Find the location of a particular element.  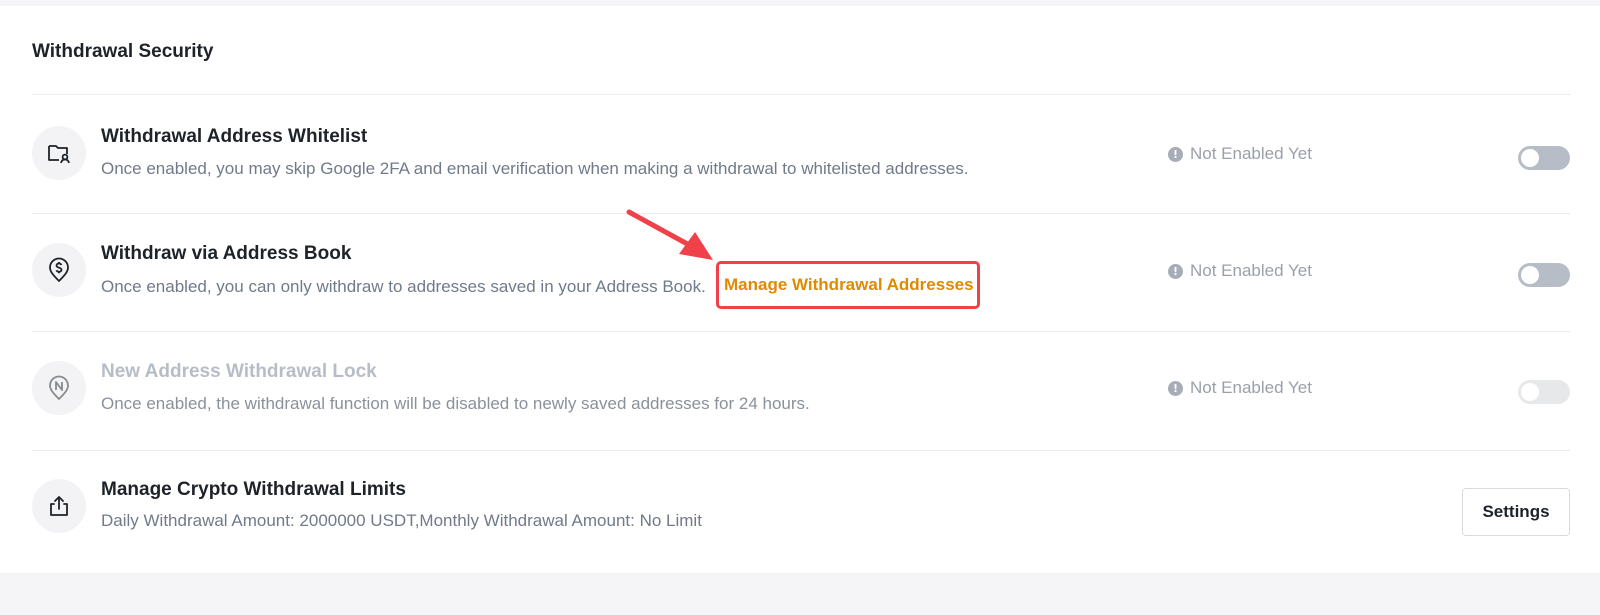

new-address-pin-icon is located at coordinates (59, 388).